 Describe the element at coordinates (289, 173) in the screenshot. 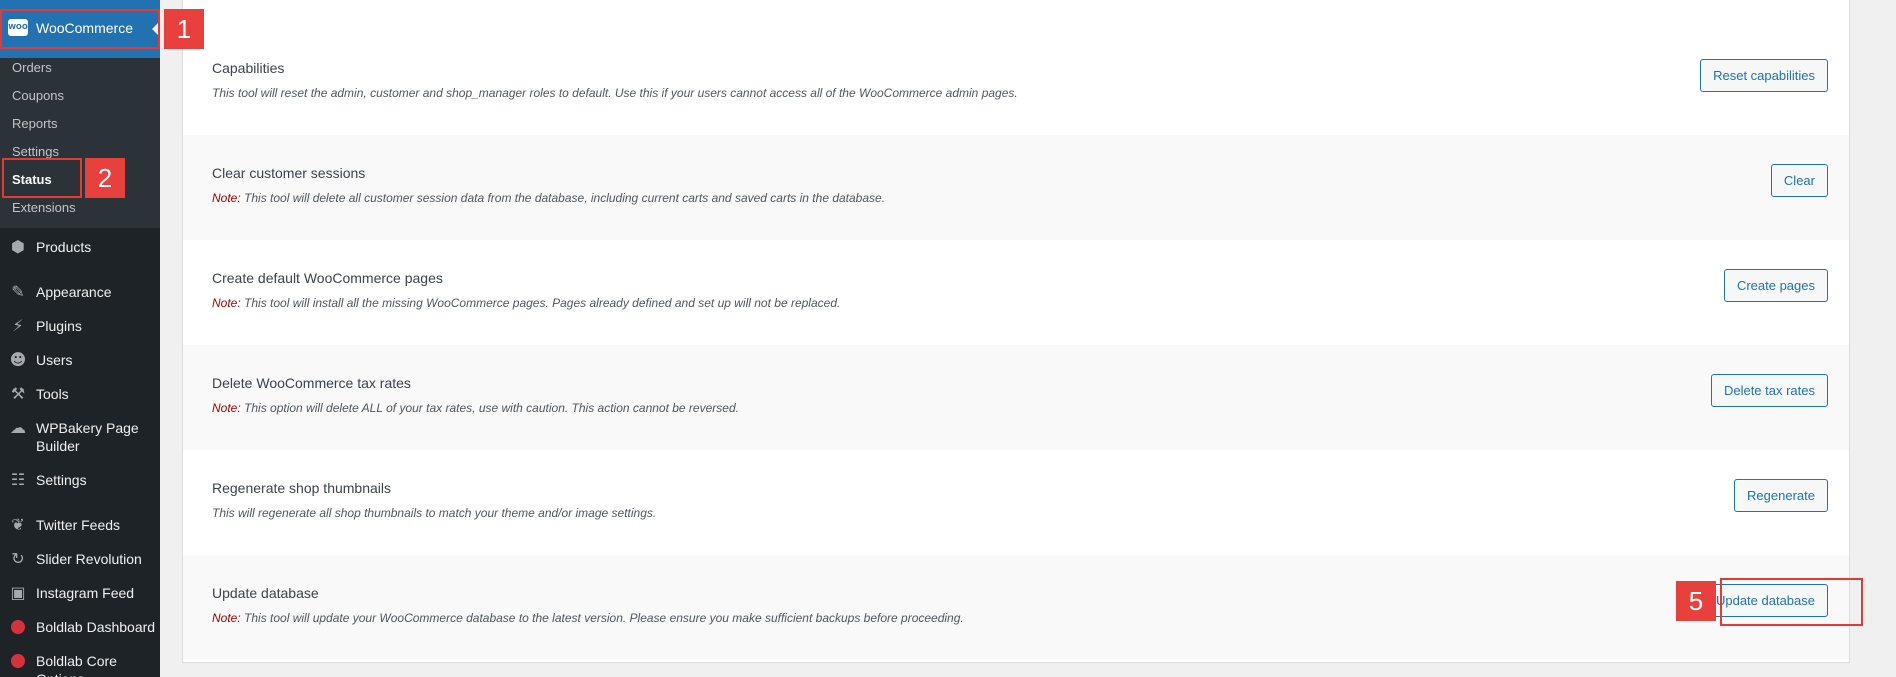

I see `tool-title: Clear customer sessions` at that location.